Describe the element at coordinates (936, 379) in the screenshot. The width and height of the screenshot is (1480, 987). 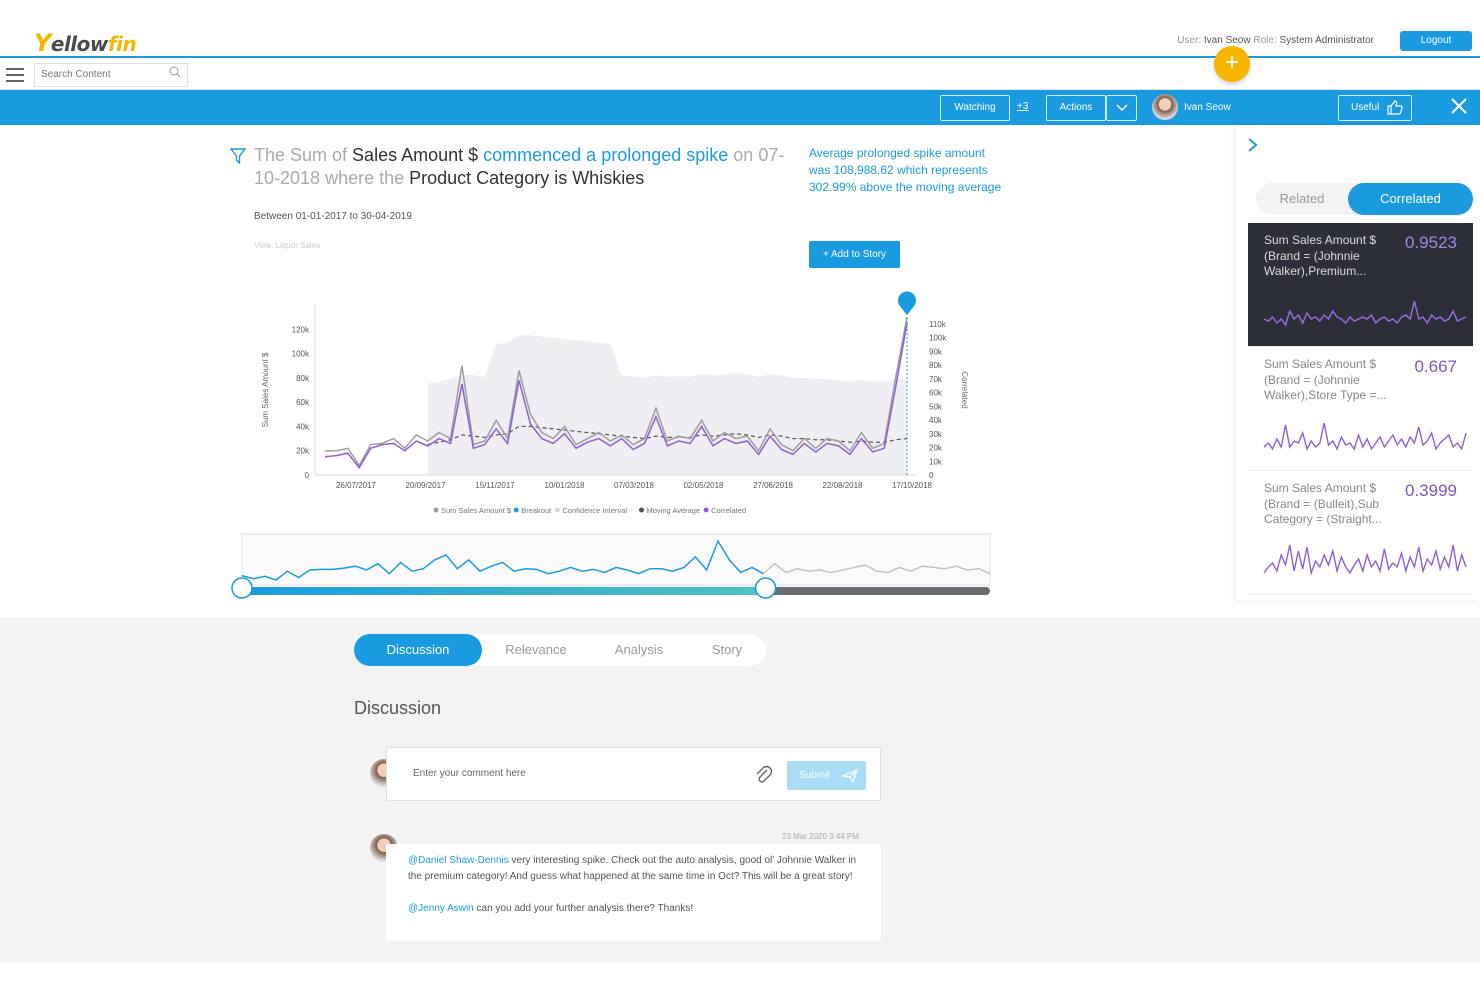
I see `y2-tick-label: 70k` at that location.